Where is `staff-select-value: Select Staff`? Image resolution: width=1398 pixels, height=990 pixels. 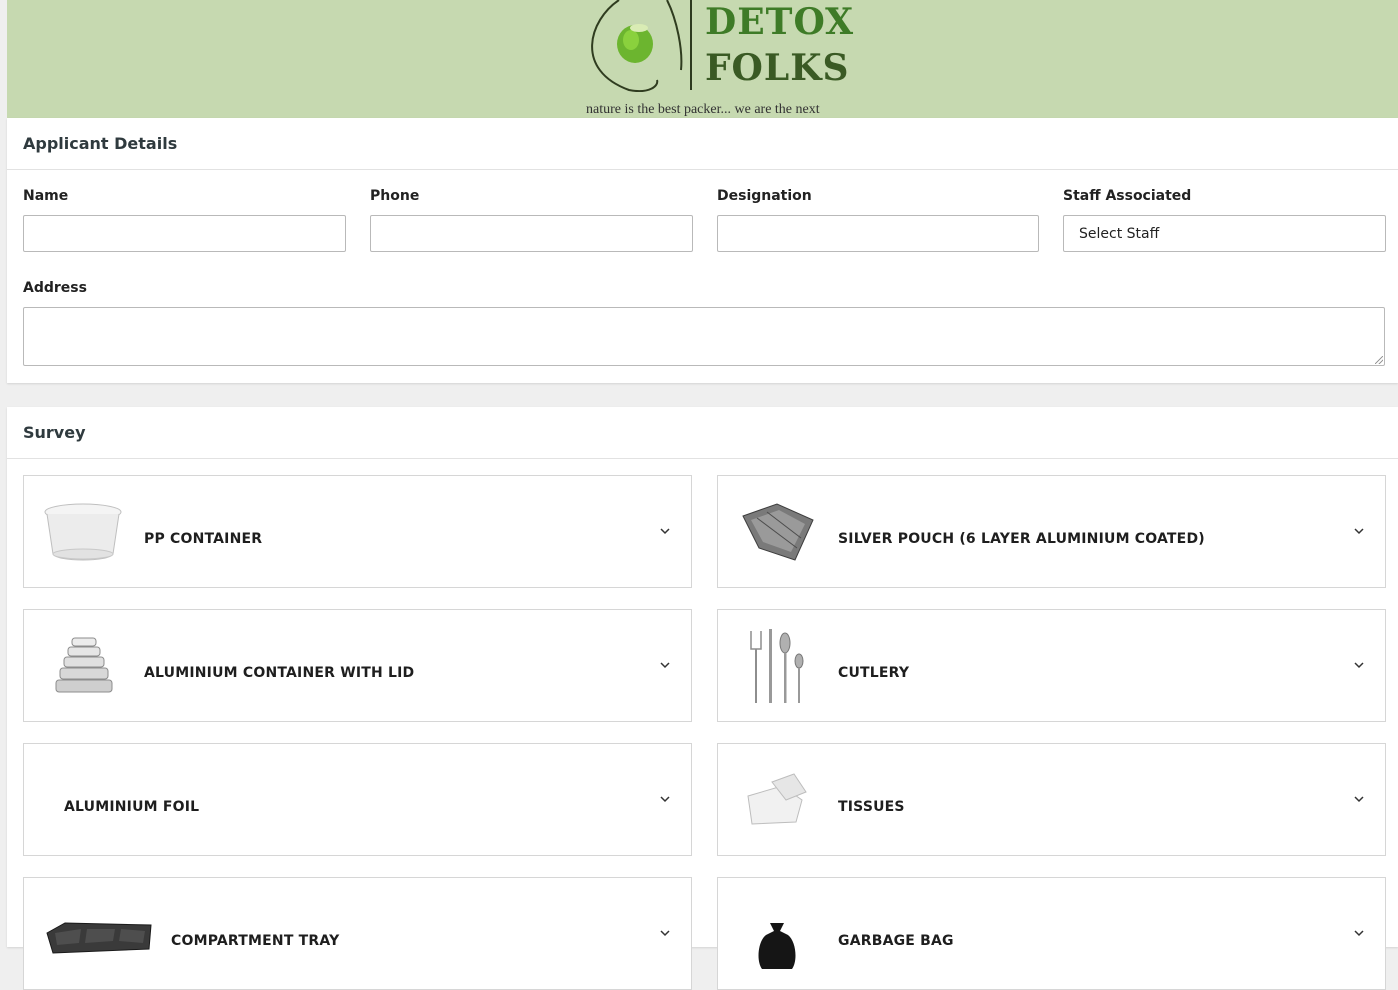 staff-select-value: Select Staff is located at coordinates (1119, 234).